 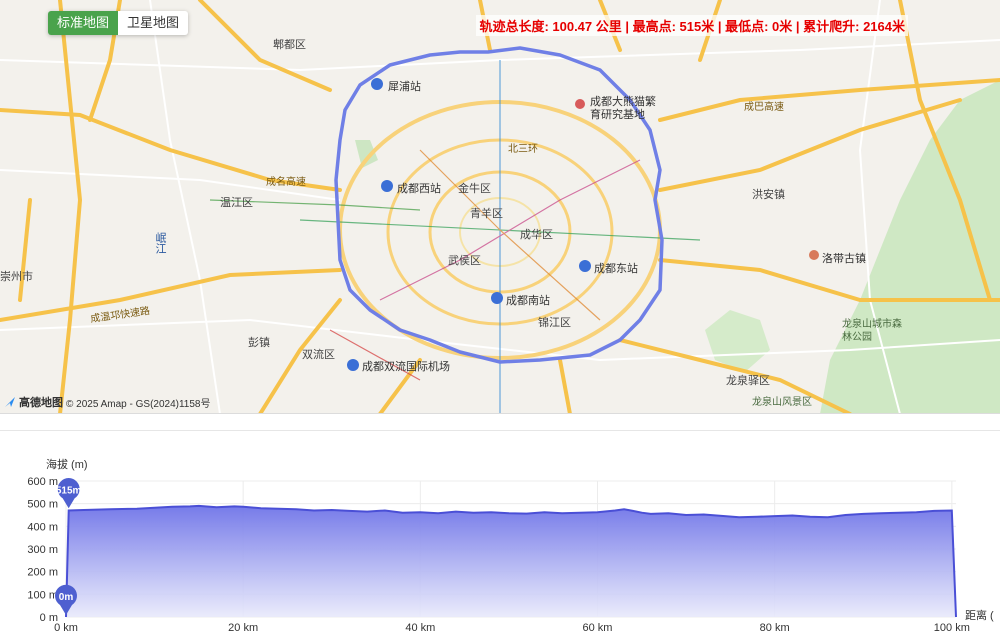 I want to click on x-tick-label: 20 km, so click(x=243, y=628).